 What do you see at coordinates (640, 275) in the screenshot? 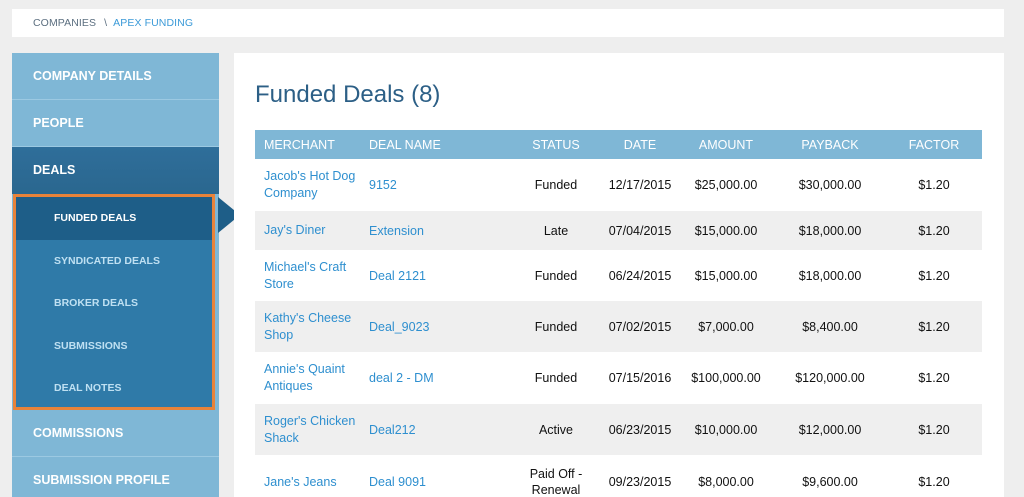
I see `date-cell: 06/24/2015` at bounding box center [640, 275].